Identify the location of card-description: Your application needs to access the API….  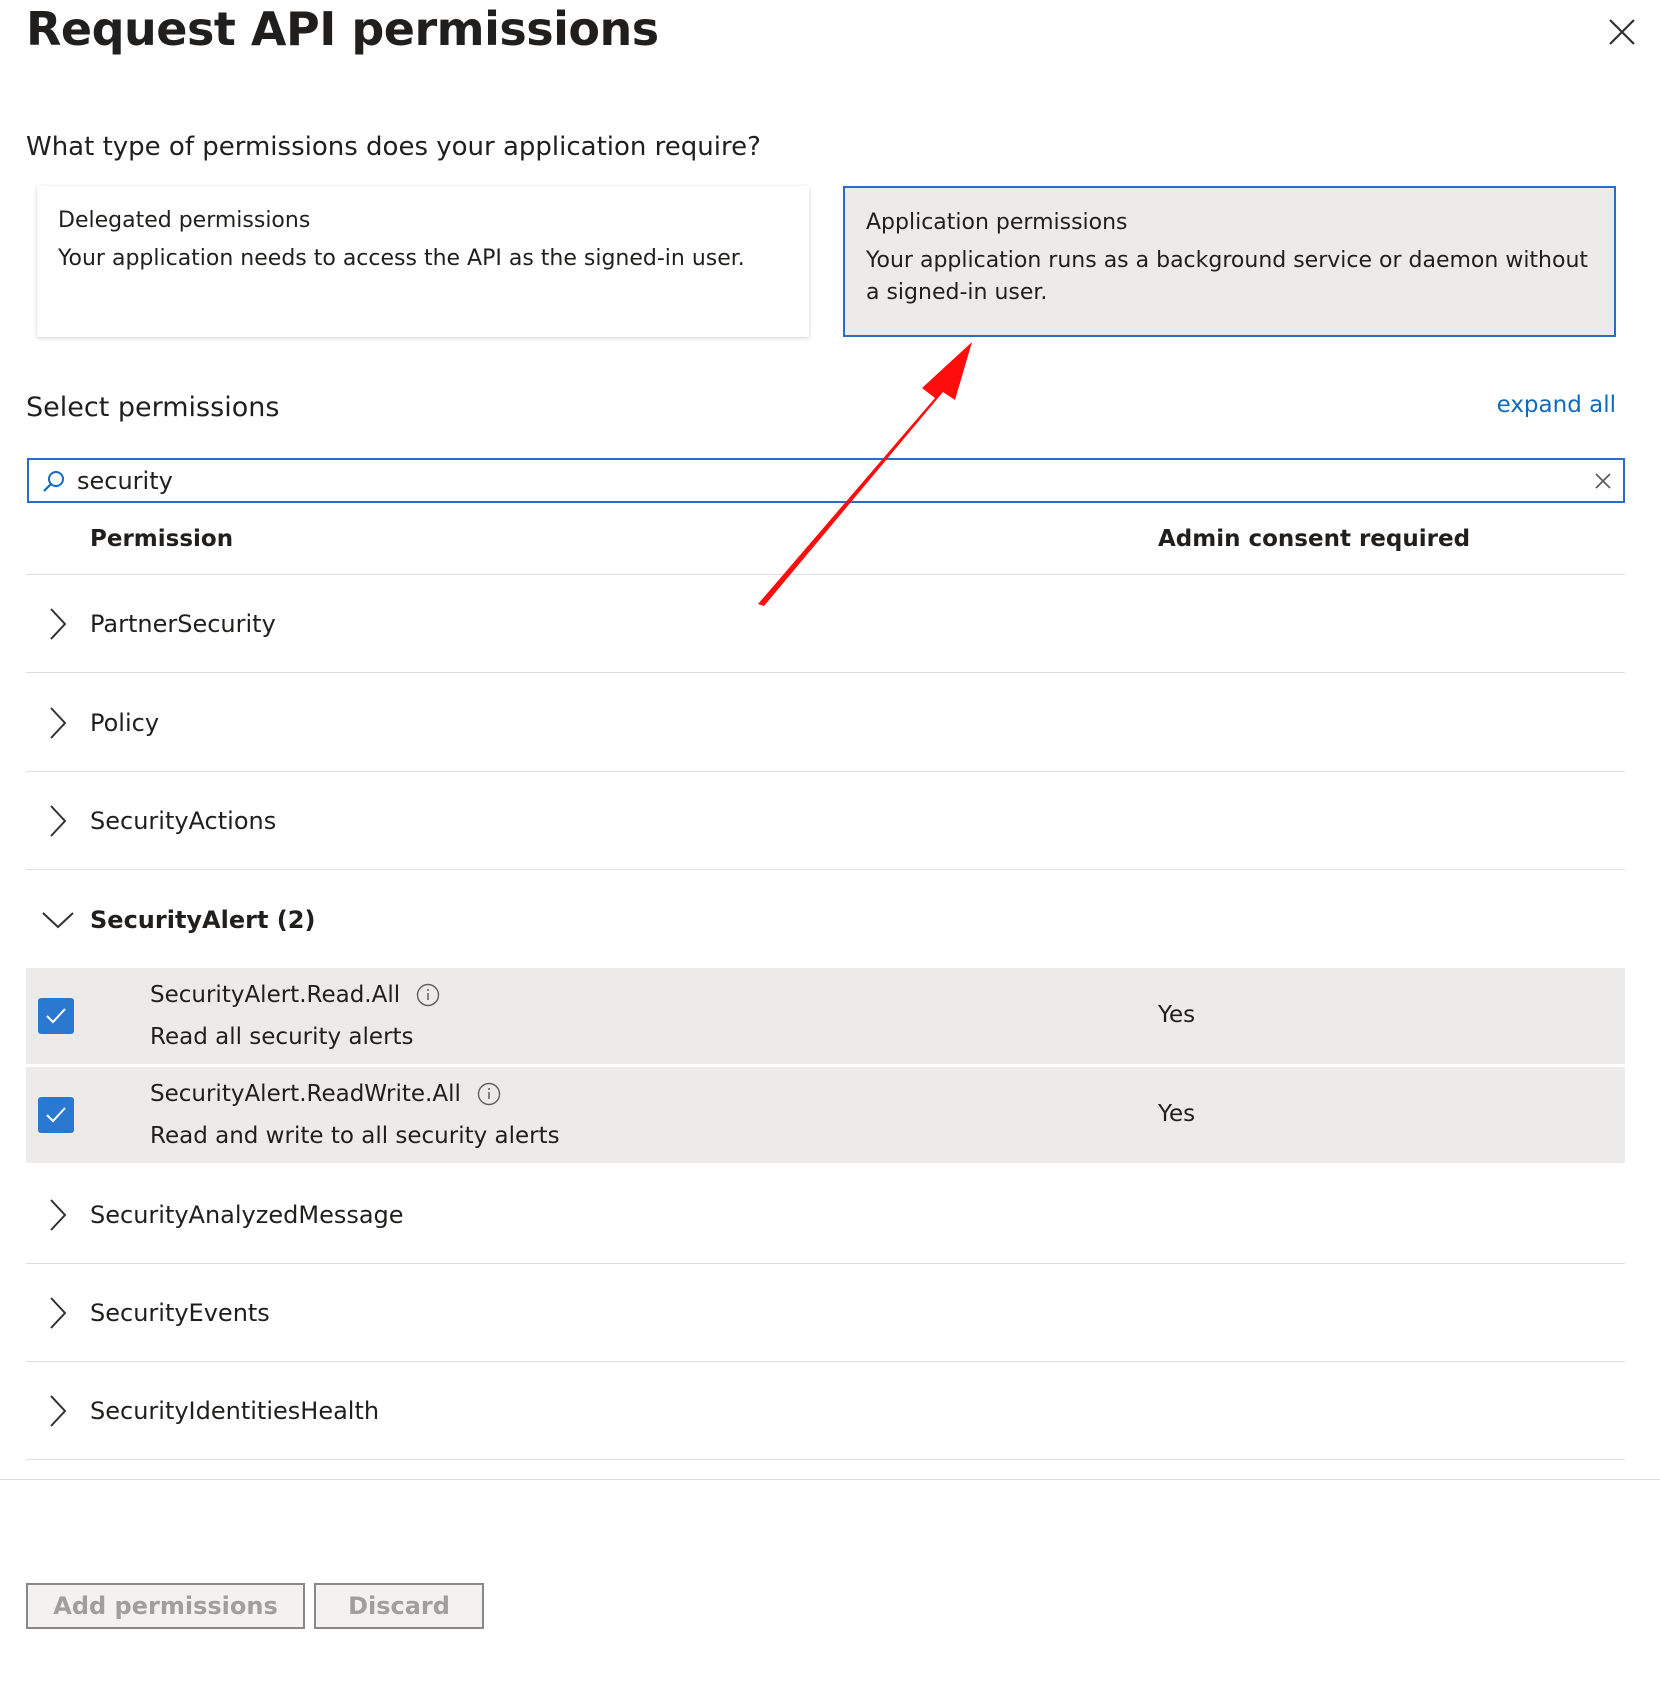
(401, 258).